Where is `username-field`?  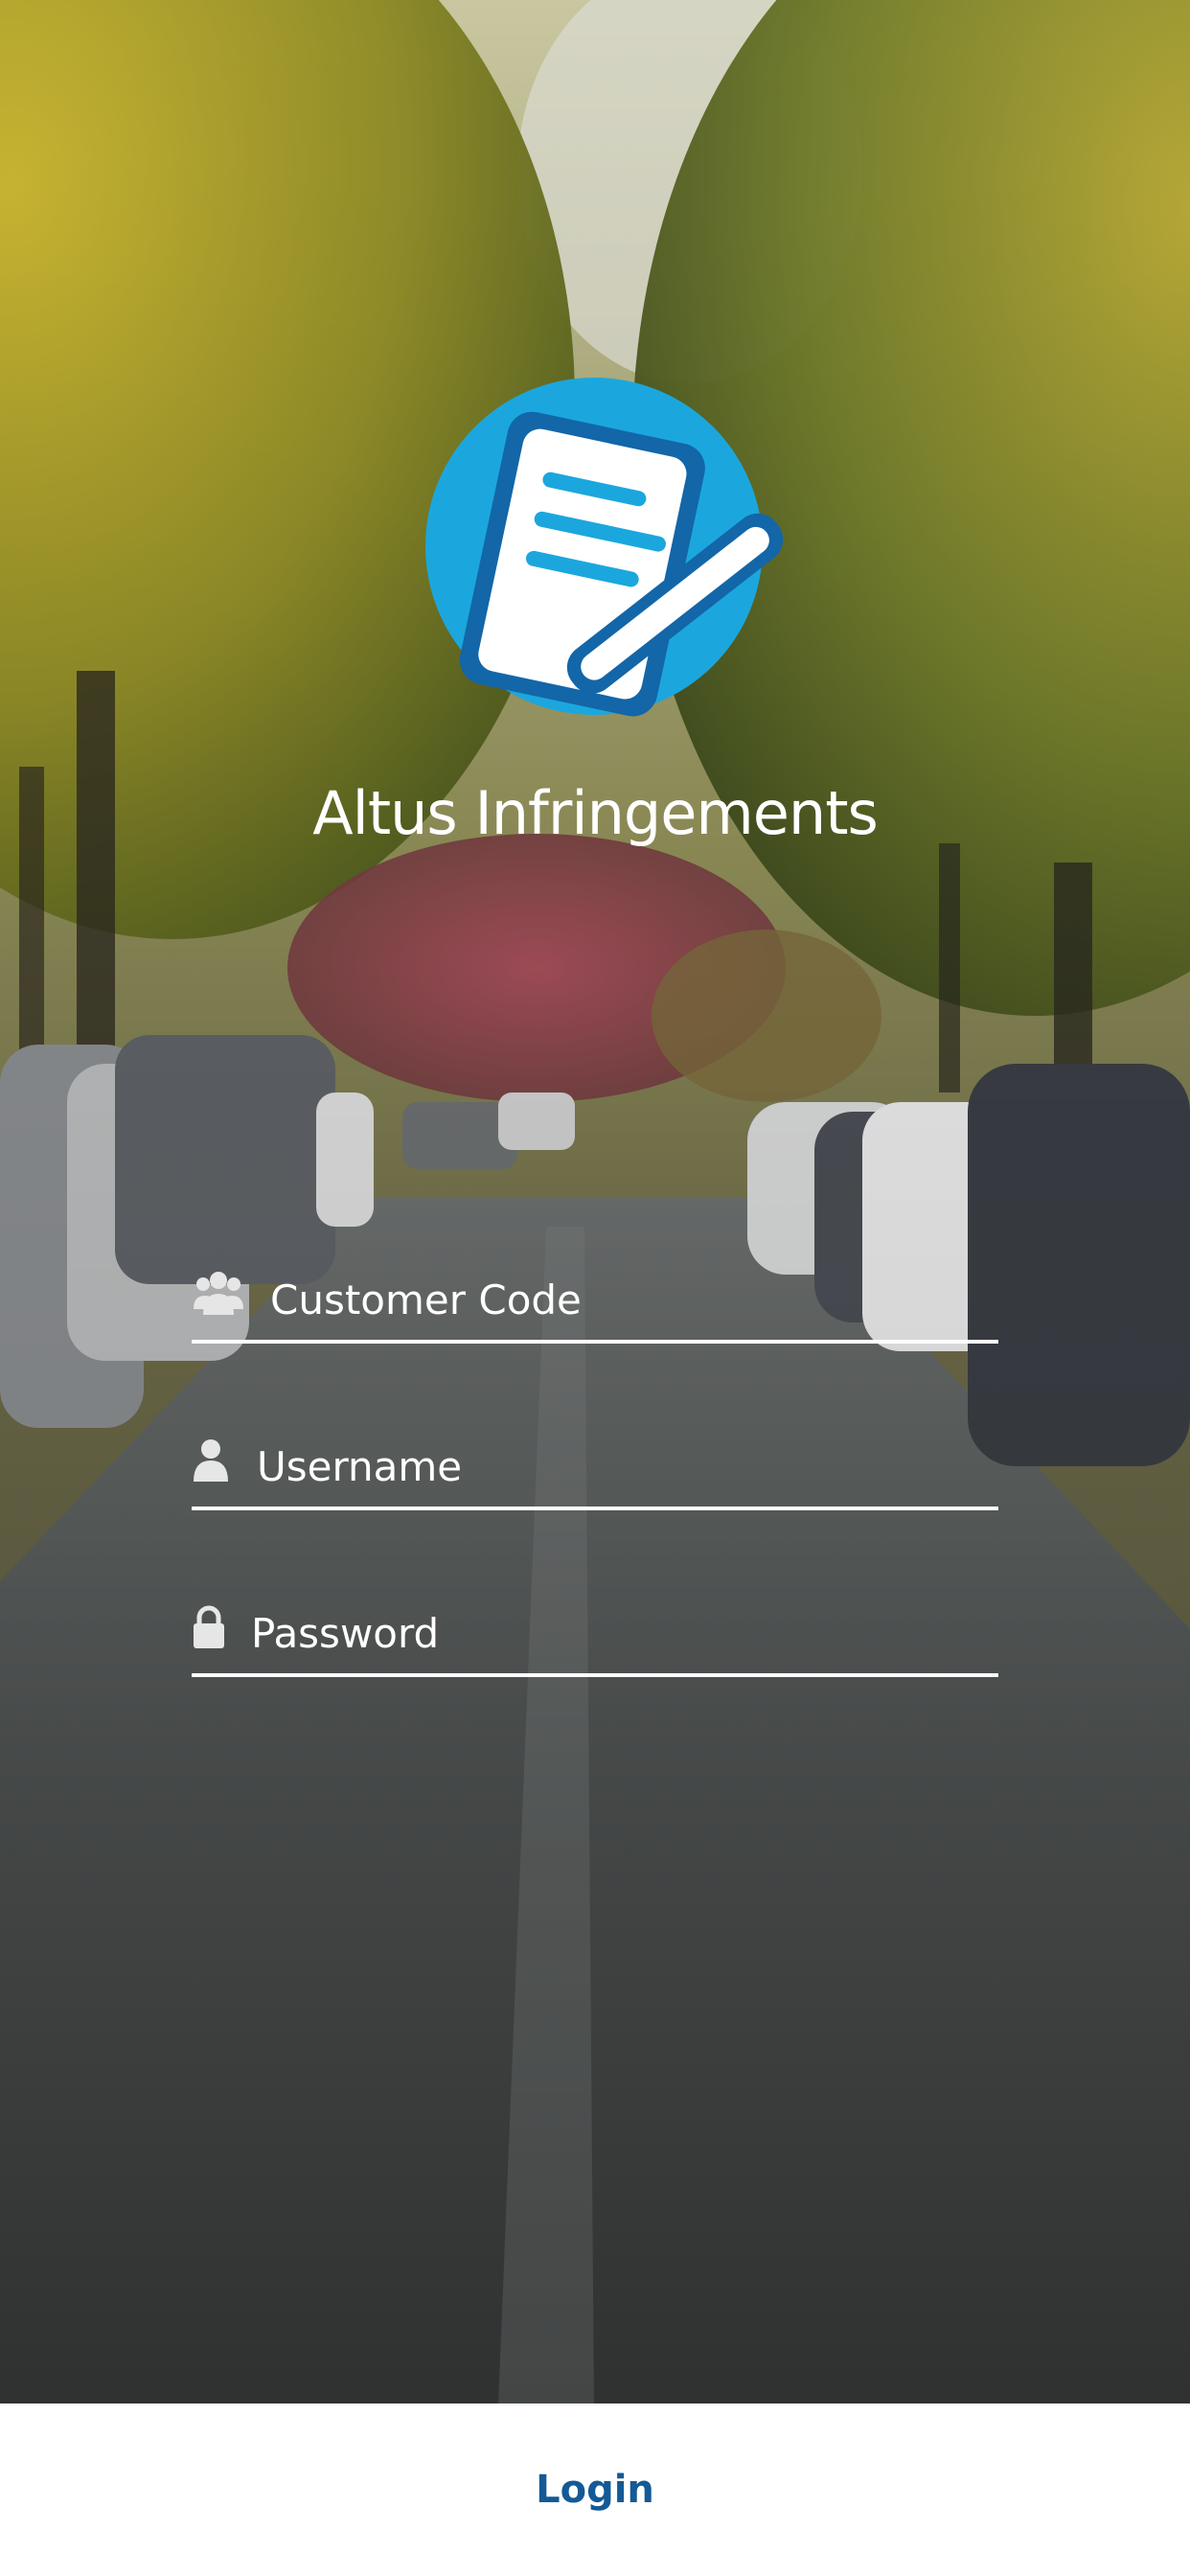
username-field is located at coordinates (595, 1470).